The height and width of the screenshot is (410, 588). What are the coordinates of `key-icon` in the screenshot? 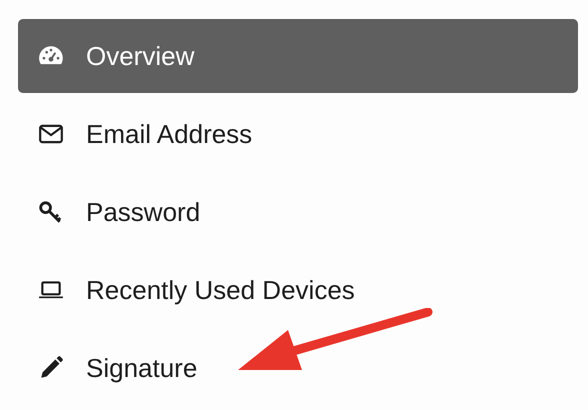 It's located at (51, 212).